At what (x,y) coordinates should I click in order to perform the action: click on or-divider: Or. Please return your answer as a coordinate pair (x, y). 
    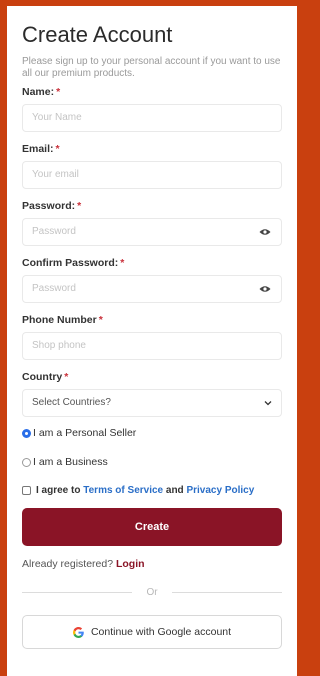
    Looking at the image, I should click on (152, 592).